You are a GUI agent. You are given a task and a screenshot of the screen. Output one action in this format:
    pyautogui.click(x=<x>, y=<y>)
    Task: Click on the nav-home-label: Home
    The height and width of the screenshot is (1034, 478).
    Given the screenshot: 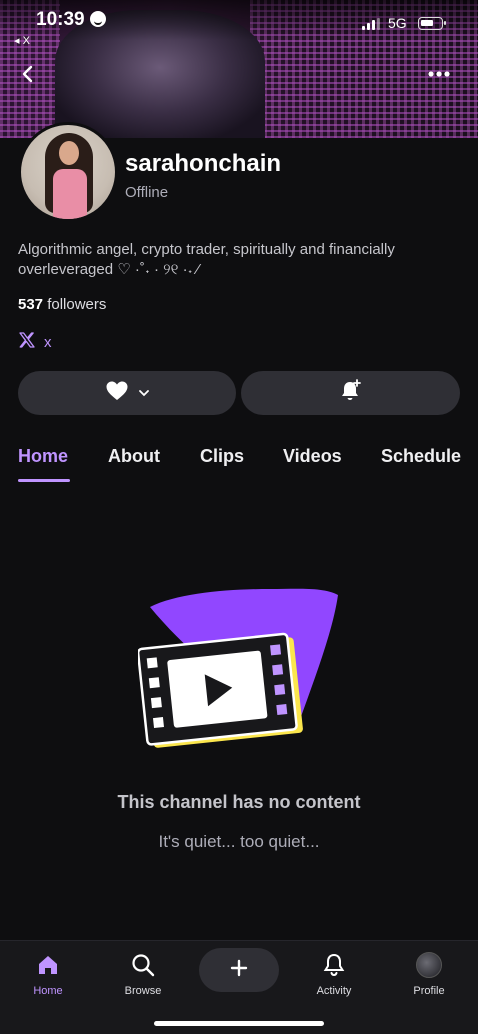 What is the action you would take?
    pyautogui.click(x=48, y=991)
    